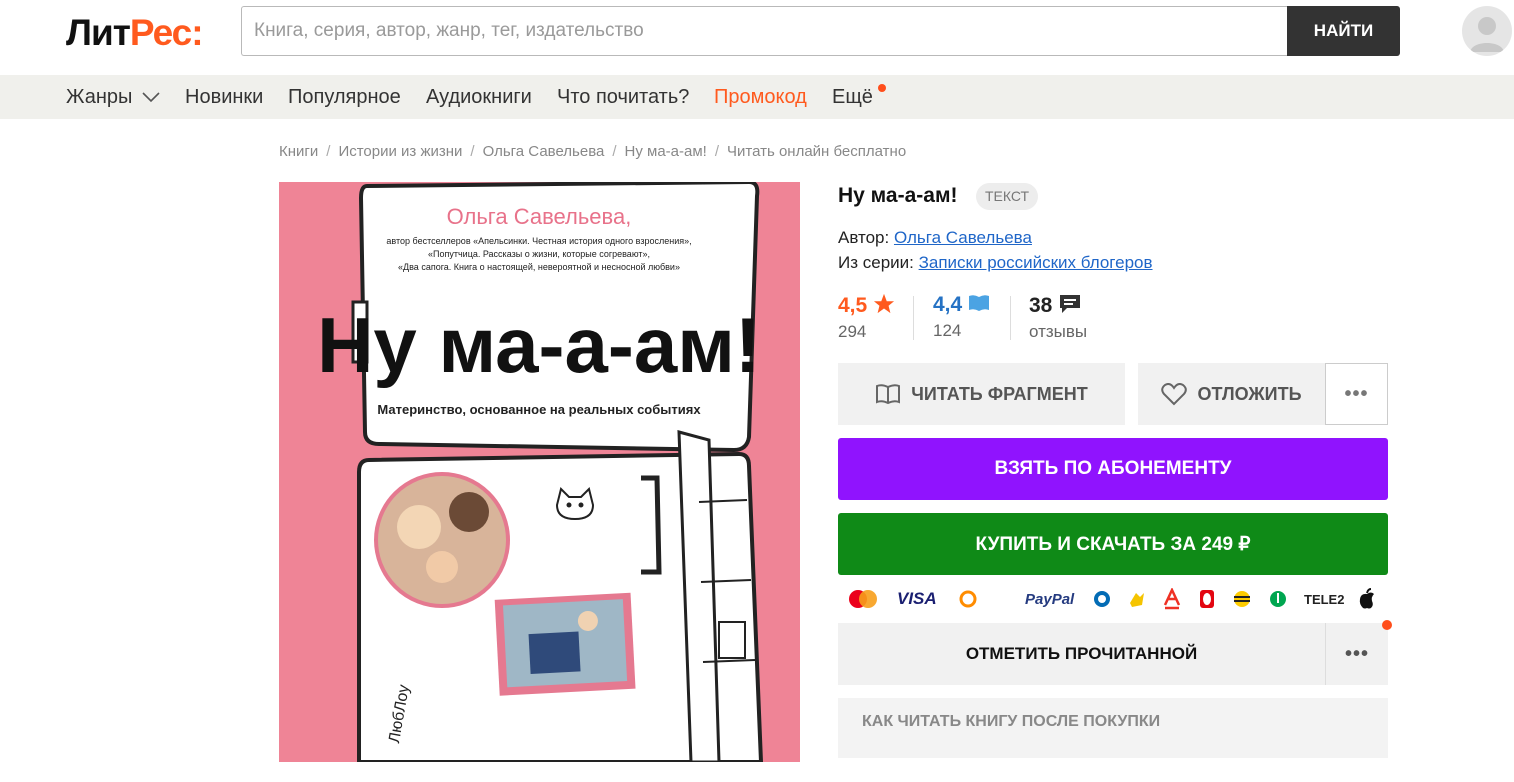 This screenshot has width=1514, height=782. I want to click on series-row: Из серии: Записки российских блогеров, so click(995, 263).